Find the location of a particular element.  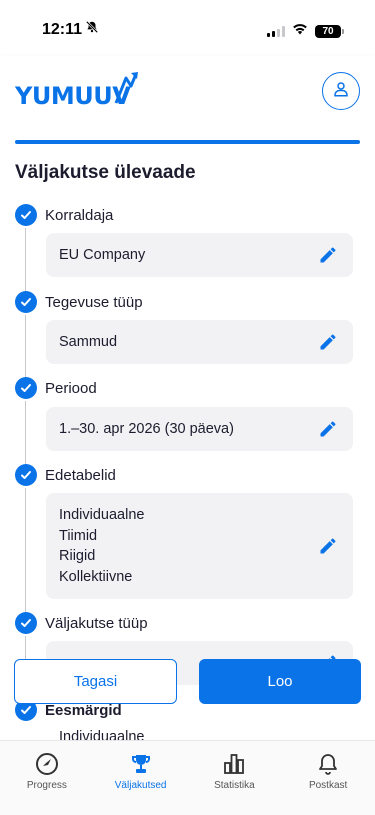

step-card: Individuaalne is located at coordinates (199, 732).